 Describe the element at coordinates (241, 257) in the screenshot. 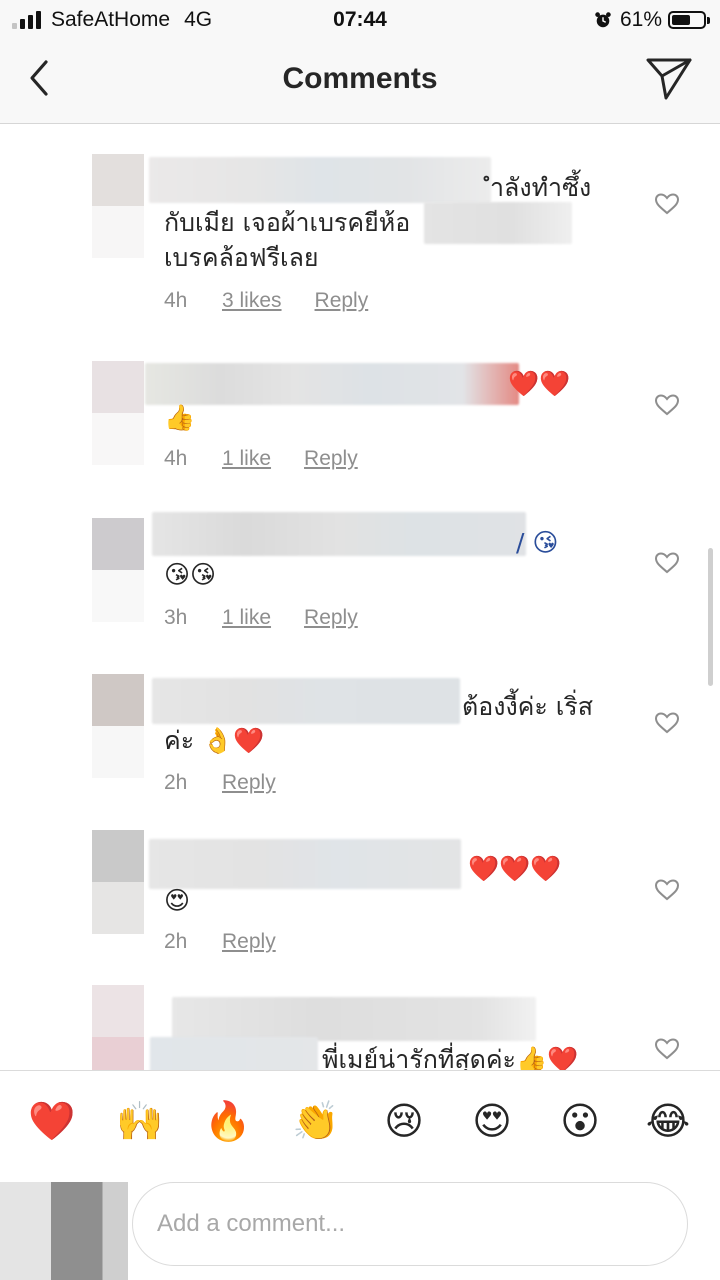

I see `comment-text-line3: เบรคล้อฟรีเลย` at that location.